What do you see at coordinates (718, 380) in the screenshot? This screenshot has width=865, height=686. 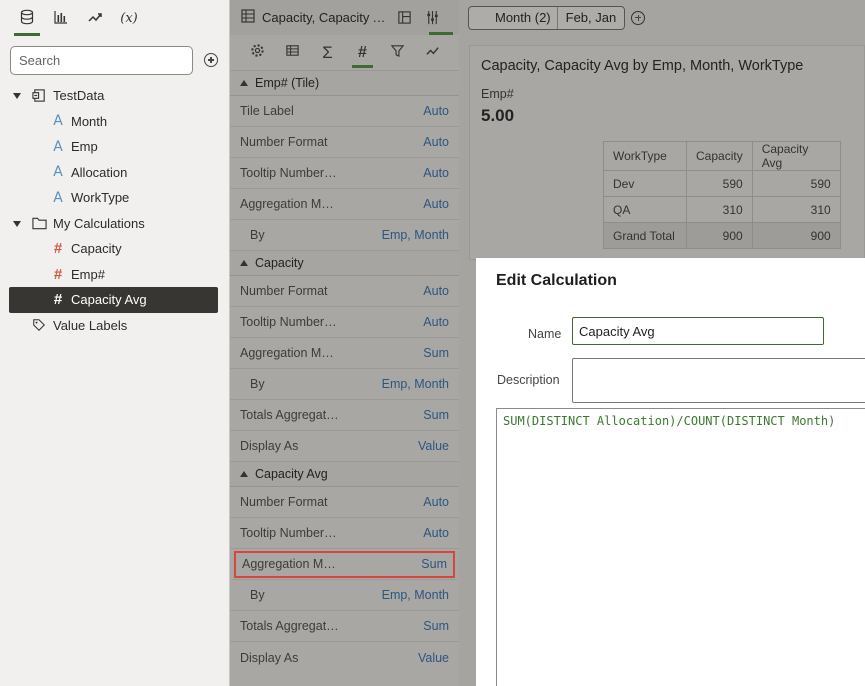 I see `description-field` at bounding box center [718, 380].